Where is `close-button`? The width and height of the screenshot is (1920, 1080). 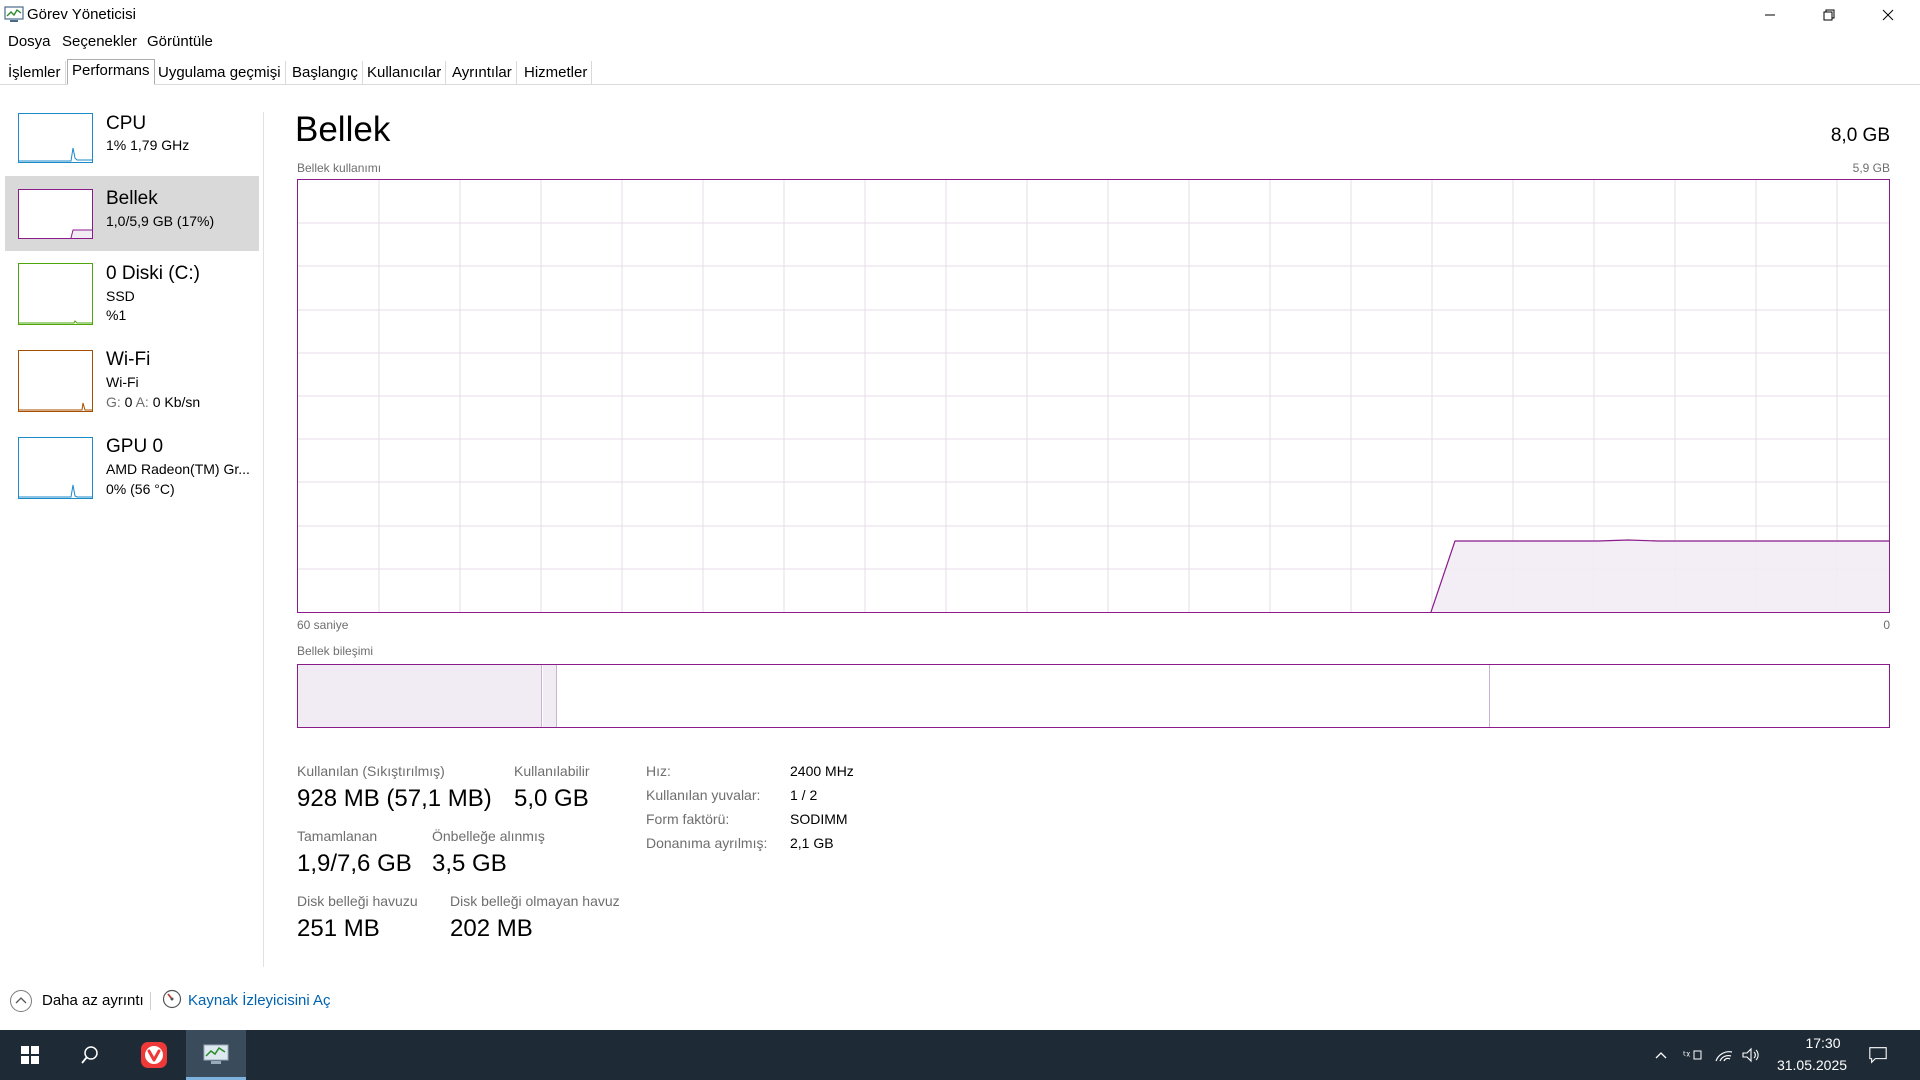 close-button is located at coordinates (1888, 15).